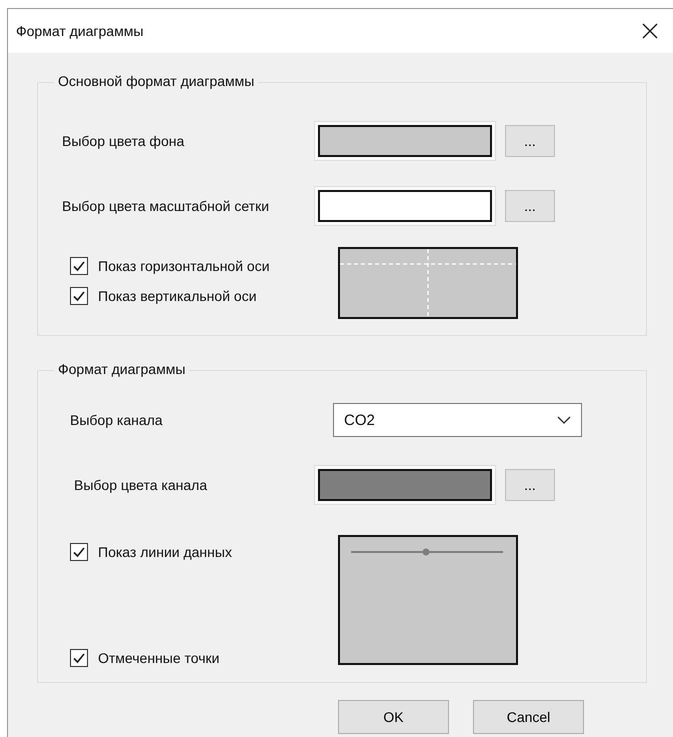 The height and width of the screenshot is (737, 673). Describe the element at coordinates (393, 717) in the screenshot. I see `dialog-button: OK` at that location.